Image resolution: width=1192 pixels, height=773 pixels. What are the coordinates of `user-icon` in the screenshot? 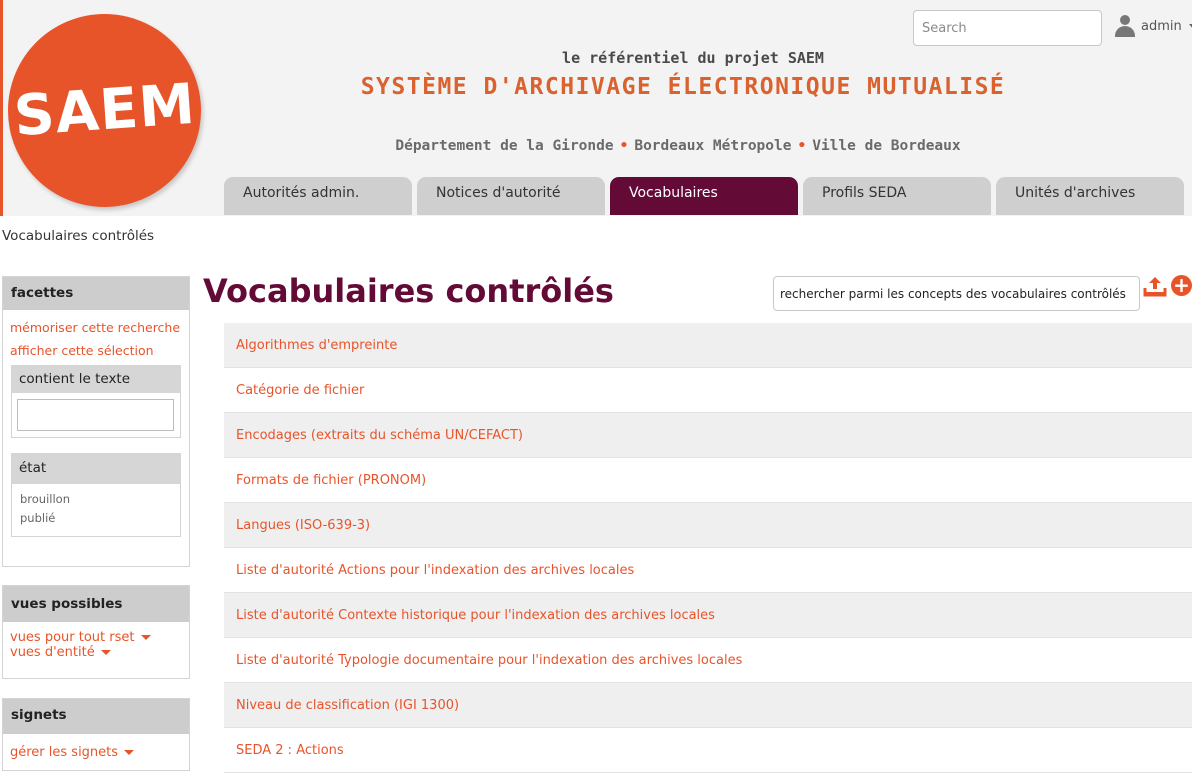 It's located at (1125, 26).